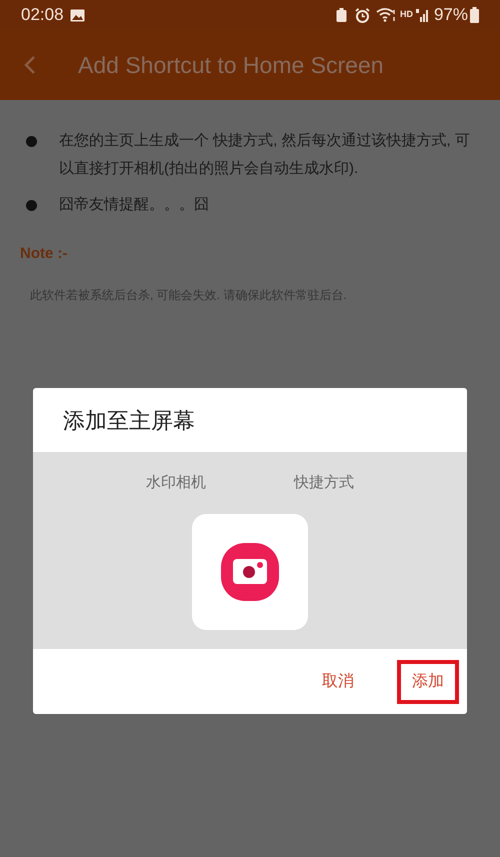  What do you see at coordinates (423, 15) in the screenshot?
I see `signal-icon` at bounding box center [423, 15].